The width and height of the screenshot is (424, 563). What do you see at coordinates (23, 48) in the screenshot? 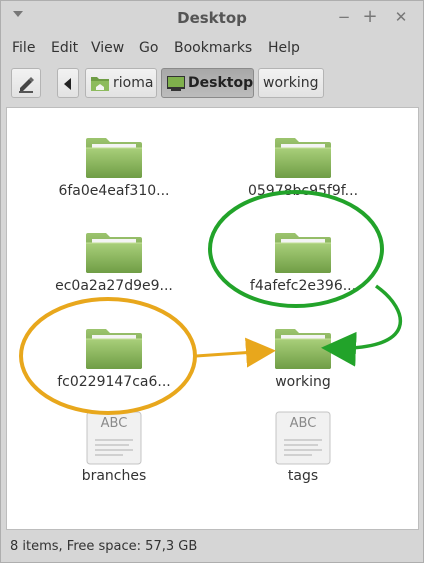
I see `menu-file: File` at bounding box center [23, 48].